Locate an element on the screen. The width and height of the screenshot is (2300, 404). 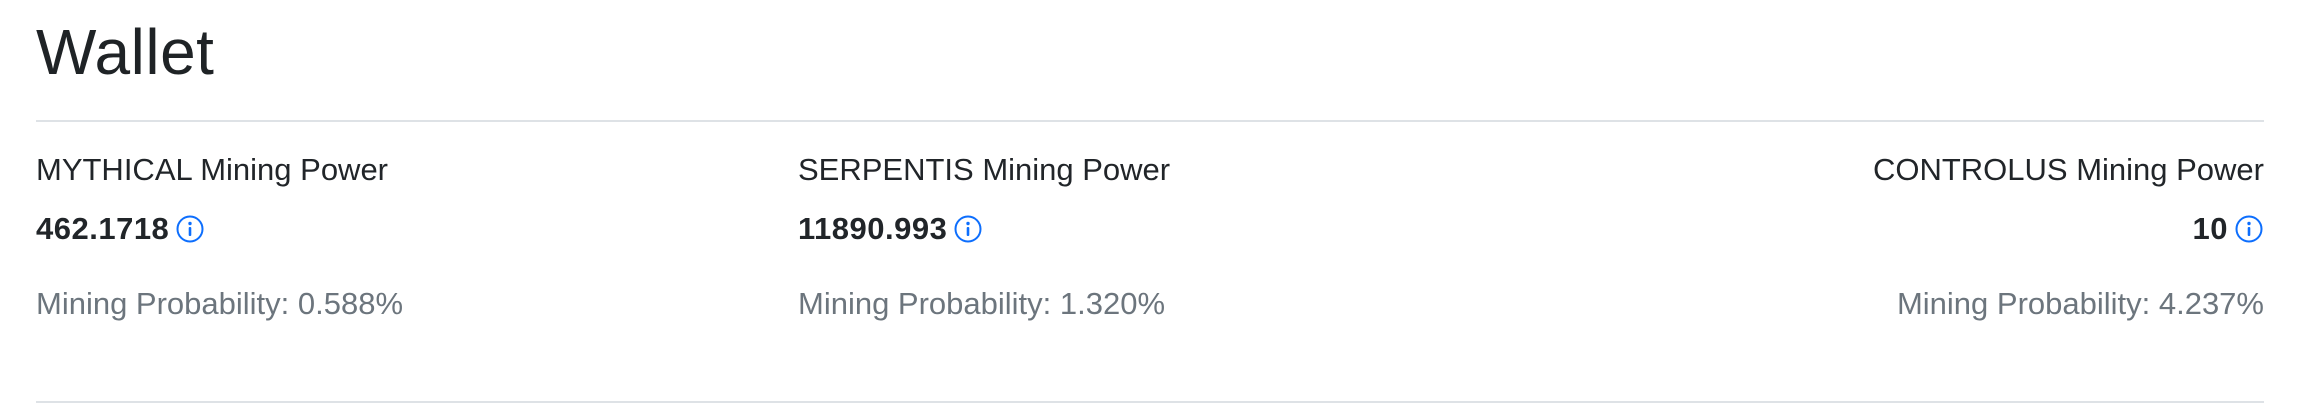
stat-label: CONTROLUS Mining Power is located at coordinates (2068, 169).